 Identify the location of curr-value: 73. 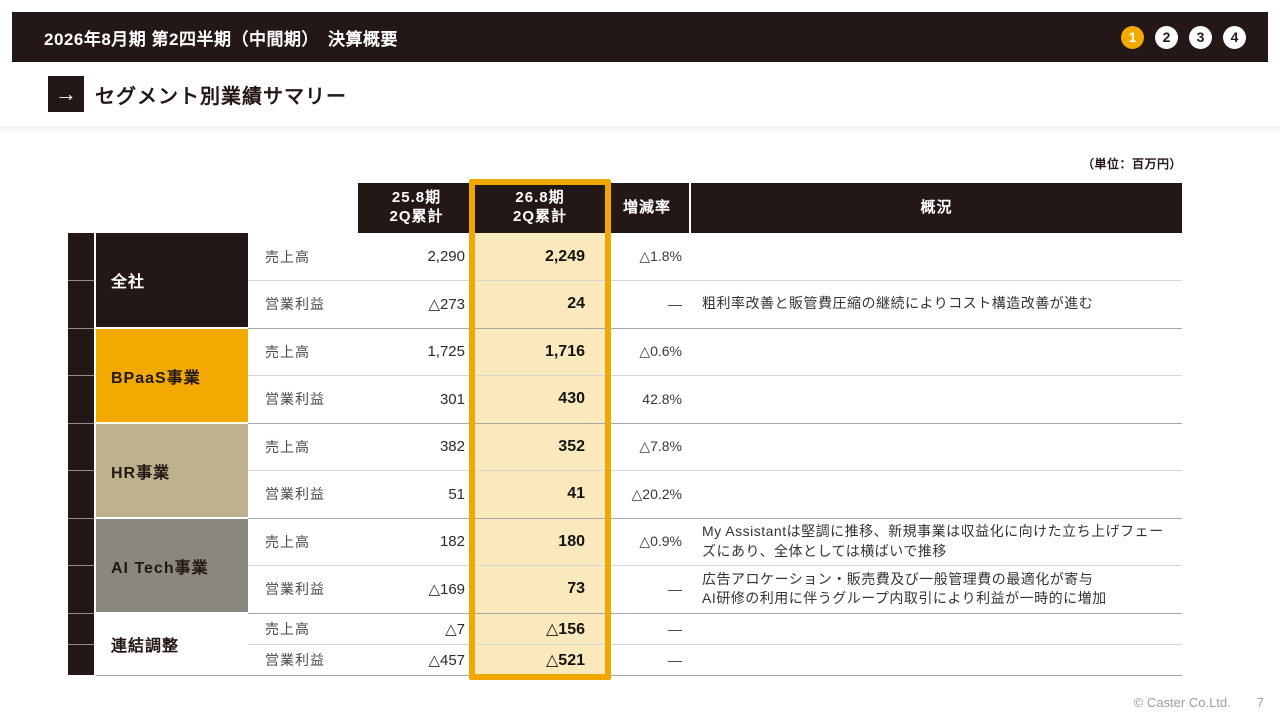
(540, 589).